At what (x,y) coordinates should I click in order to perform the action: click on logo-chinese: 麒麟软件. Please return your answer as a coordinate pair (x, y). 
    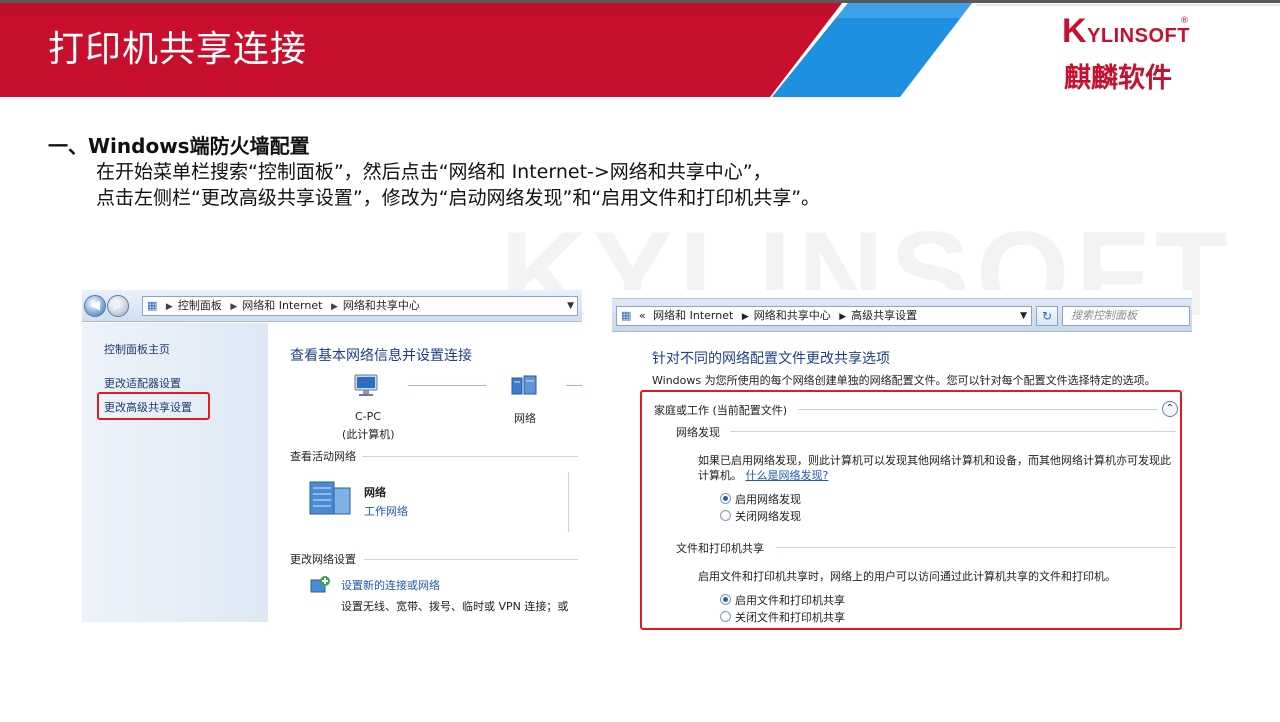
    Looking at the image, I should click on (1118, 78).